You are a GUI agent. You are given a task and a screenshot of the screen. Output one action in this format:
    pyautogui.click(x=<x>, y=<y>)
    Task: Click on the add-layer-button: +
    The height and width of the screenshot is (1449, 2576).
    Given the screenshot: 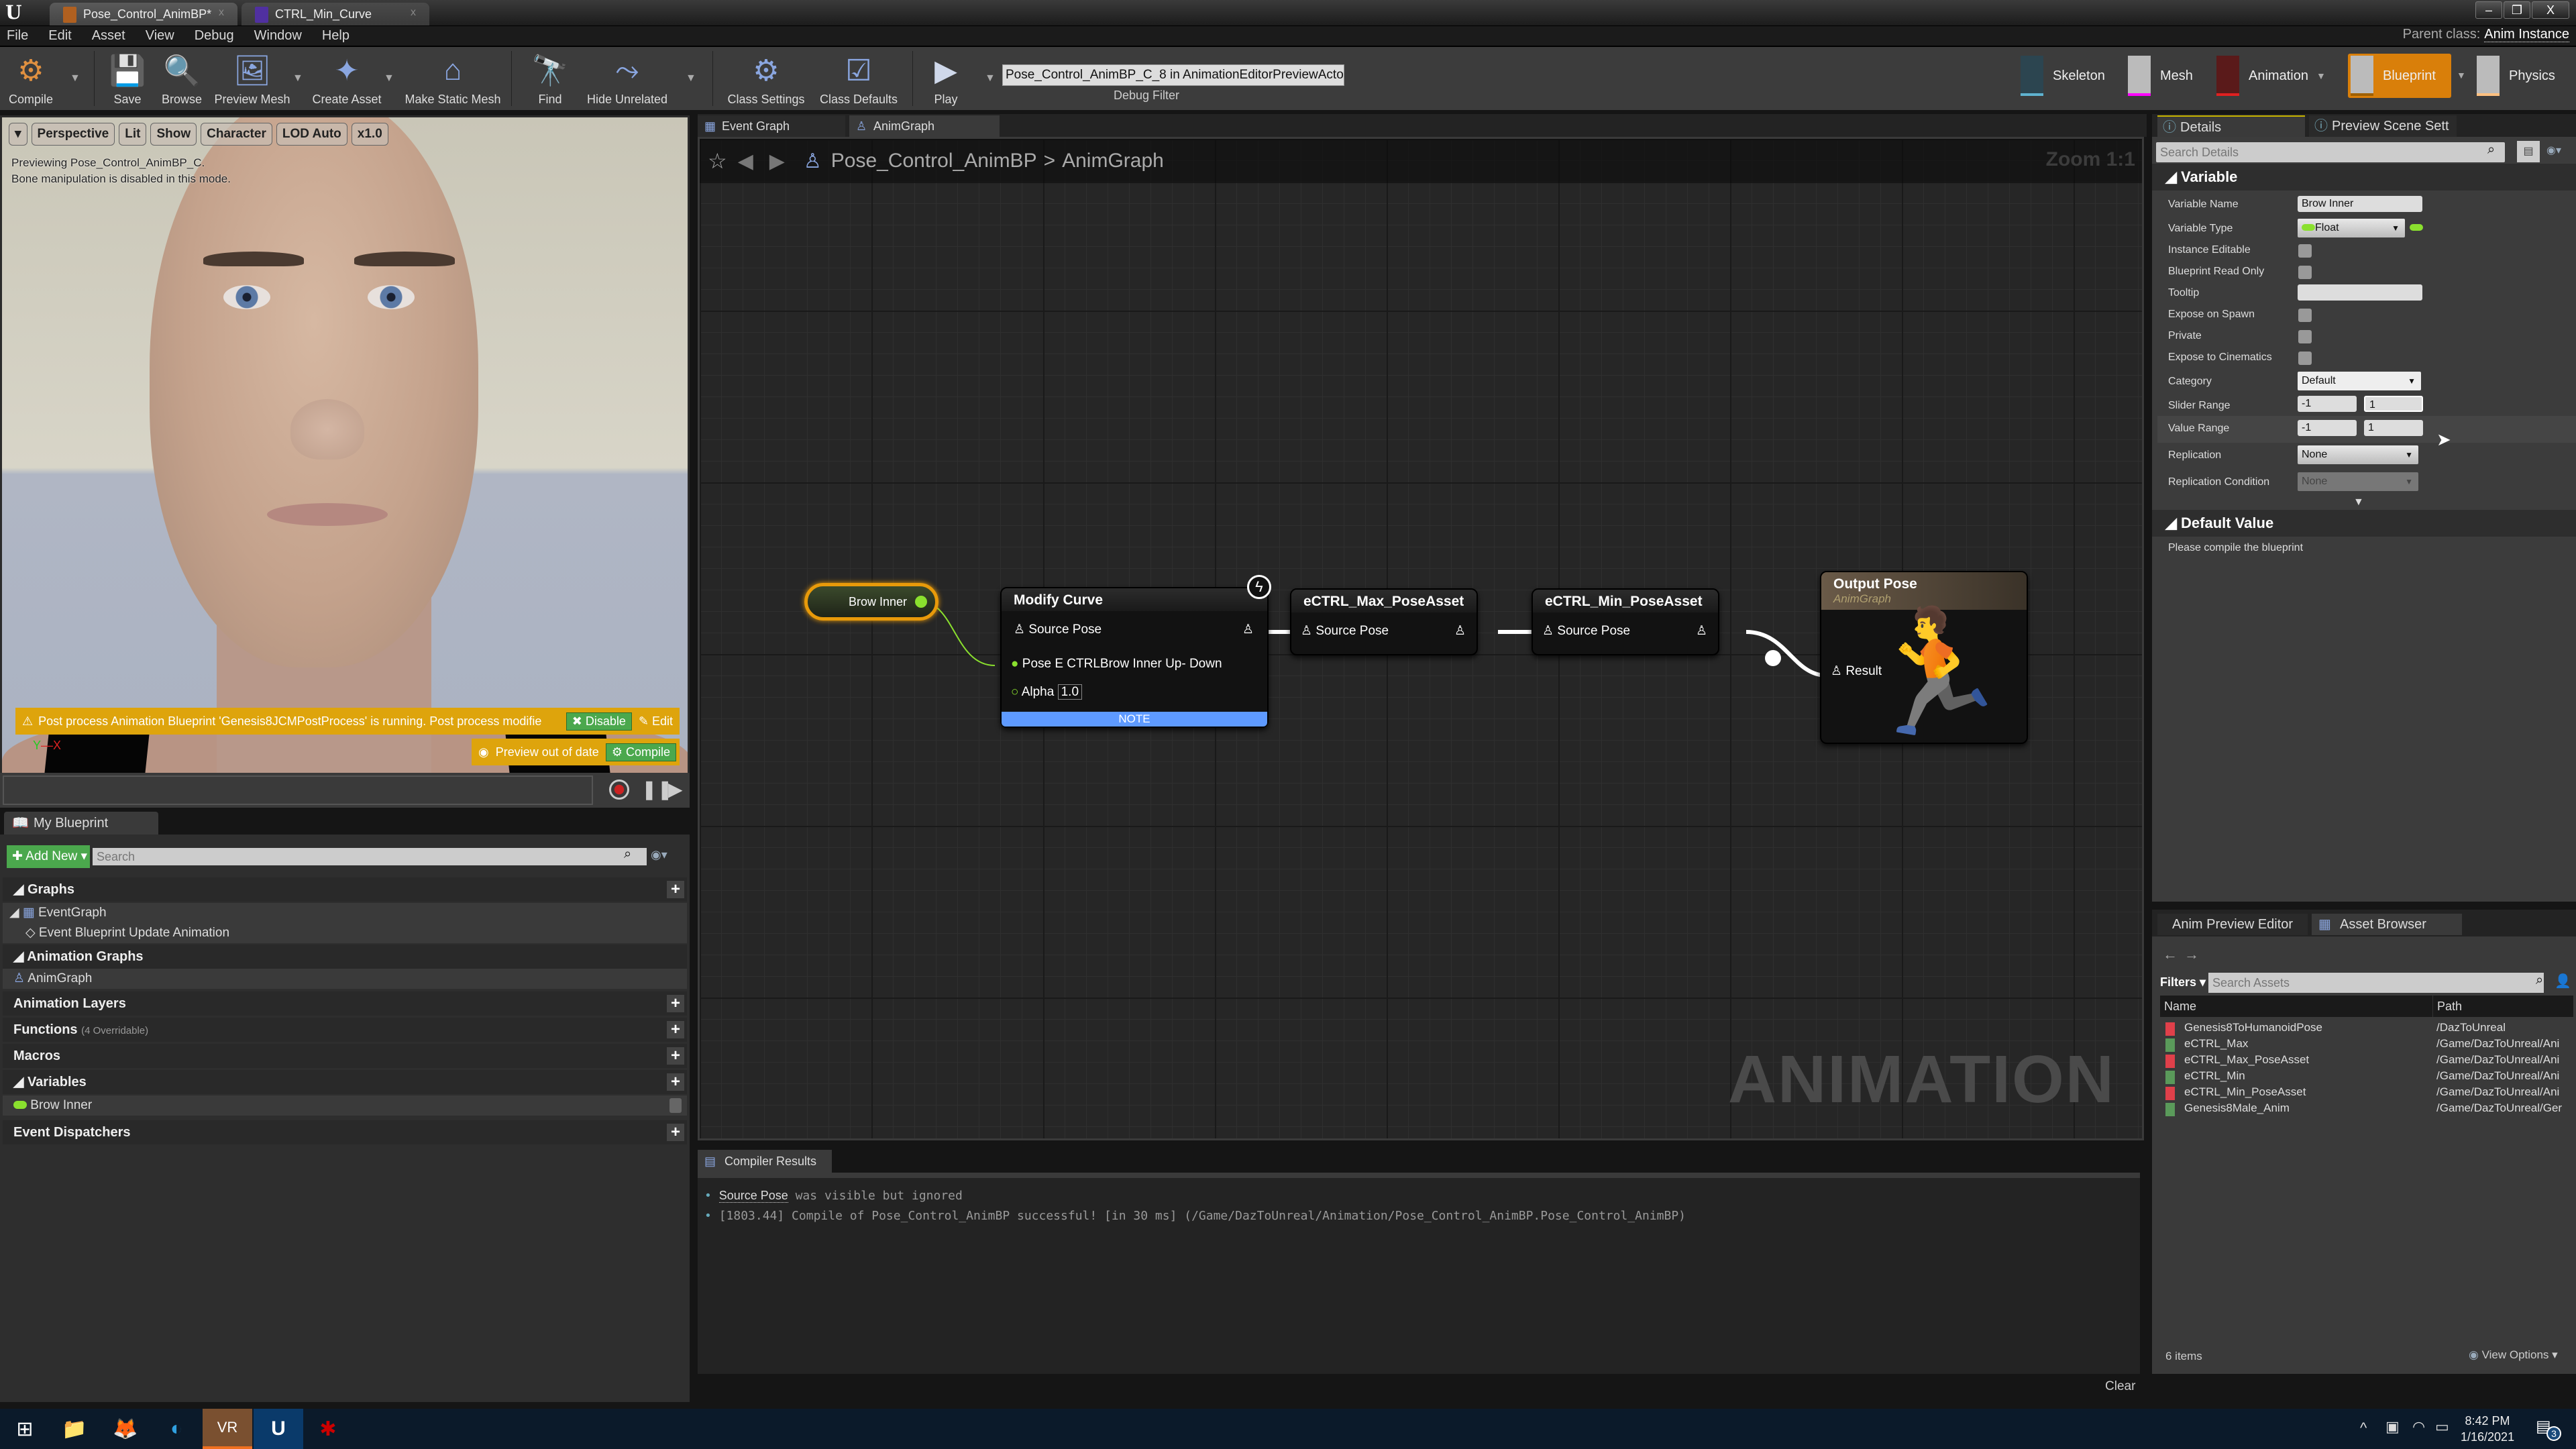 What is the action you would take?
    pyautogui.click(x=675, y=1003)
    